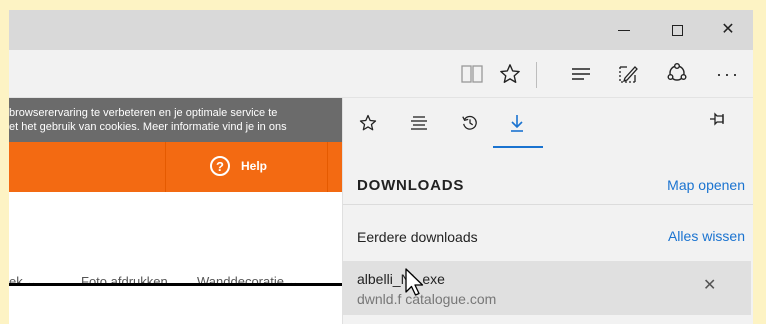 Image resolution: width=766 pixels, height=324 pixels. Describe the element at coordinates (536, 75) in the screenshot. I see `toolbar-divider` at that location.